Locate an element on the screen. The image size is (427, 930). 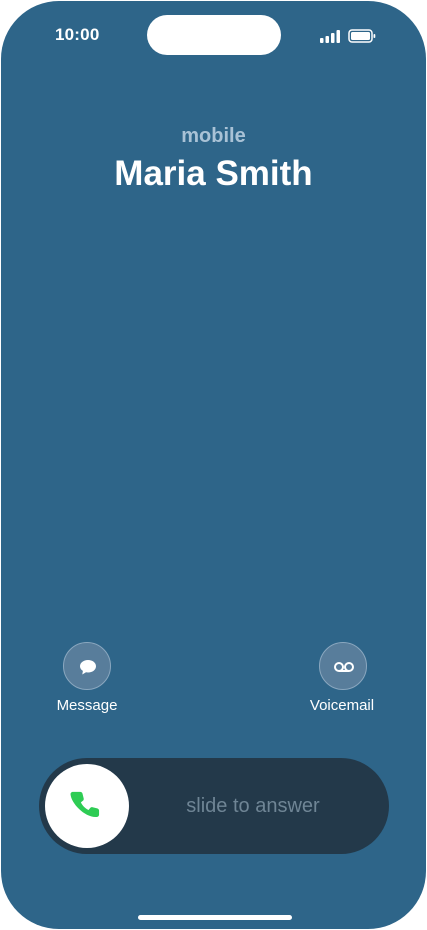
voicemail-icon is located at coordinates (344, 667).